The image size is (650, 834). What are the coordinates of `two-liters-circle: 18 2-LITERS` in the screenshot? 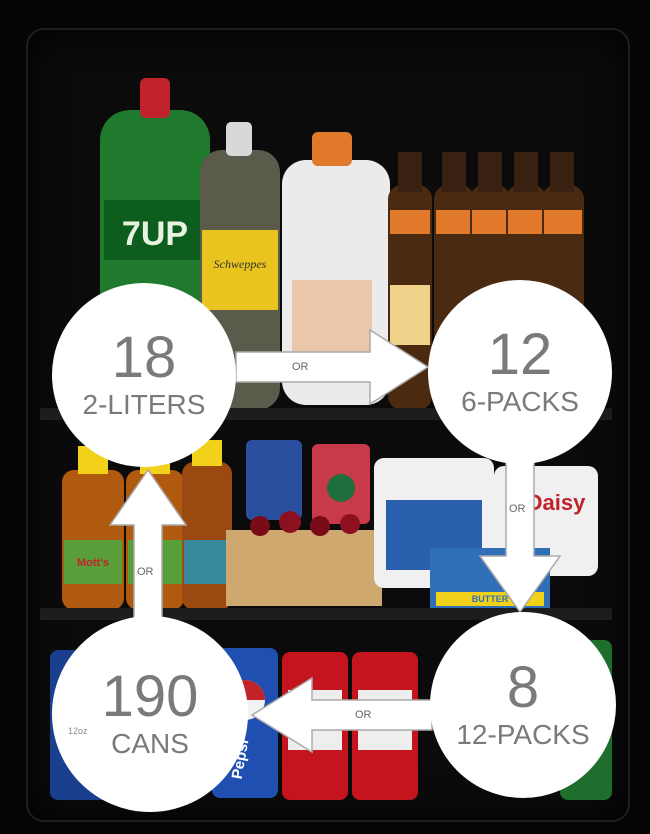 It's located at (144, 375).